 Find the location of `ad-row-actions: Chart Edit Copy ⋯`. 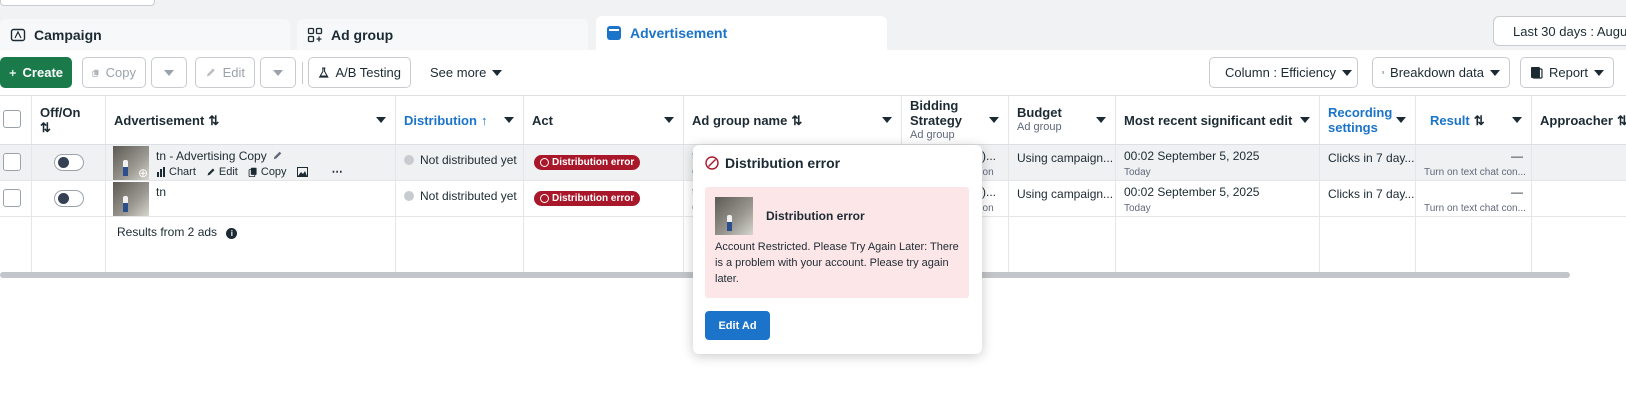

ad-row-actions: Chart Edit Copy ⋯ is located at coordinates (249, 171).